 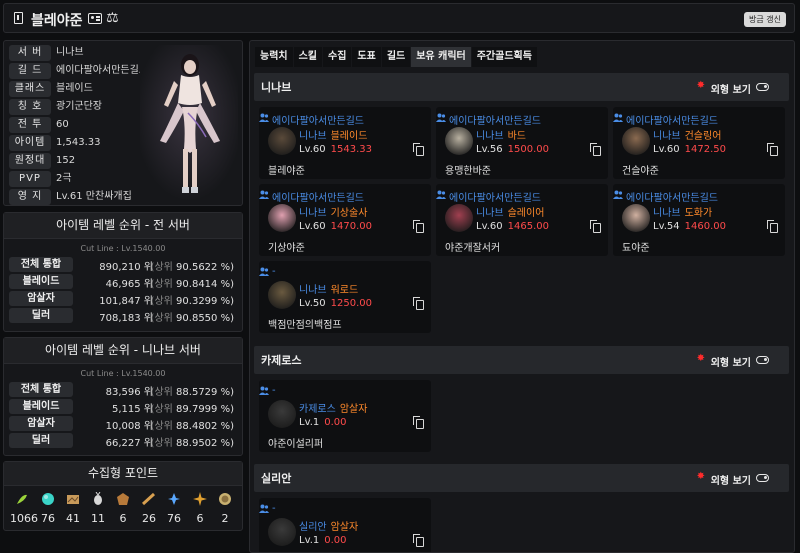 What do you see at coordinates (48, 499) in the screenshot?
I see `island-heart-icon` at bounding box center [48, 499].